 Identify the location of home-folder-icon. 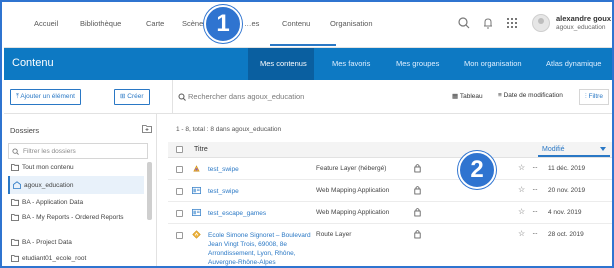
(17, 185).